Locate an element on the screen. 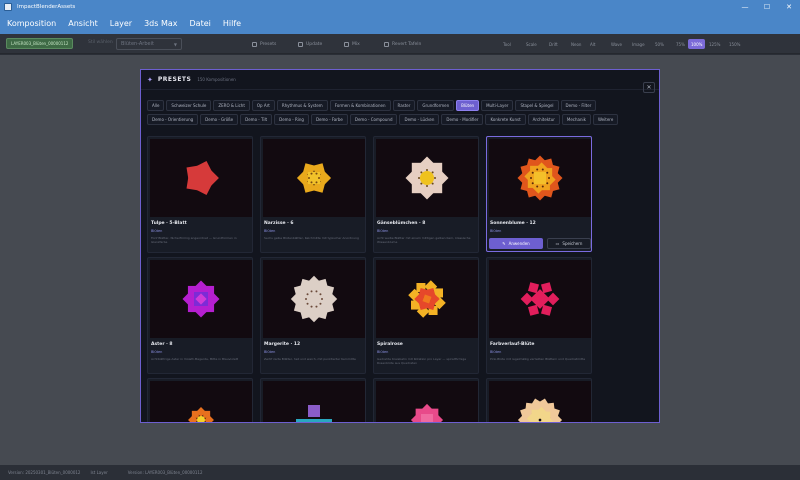 This screenshot has height=480, width=800. filter-chip: Op Art is located at coordinates (263, 105).